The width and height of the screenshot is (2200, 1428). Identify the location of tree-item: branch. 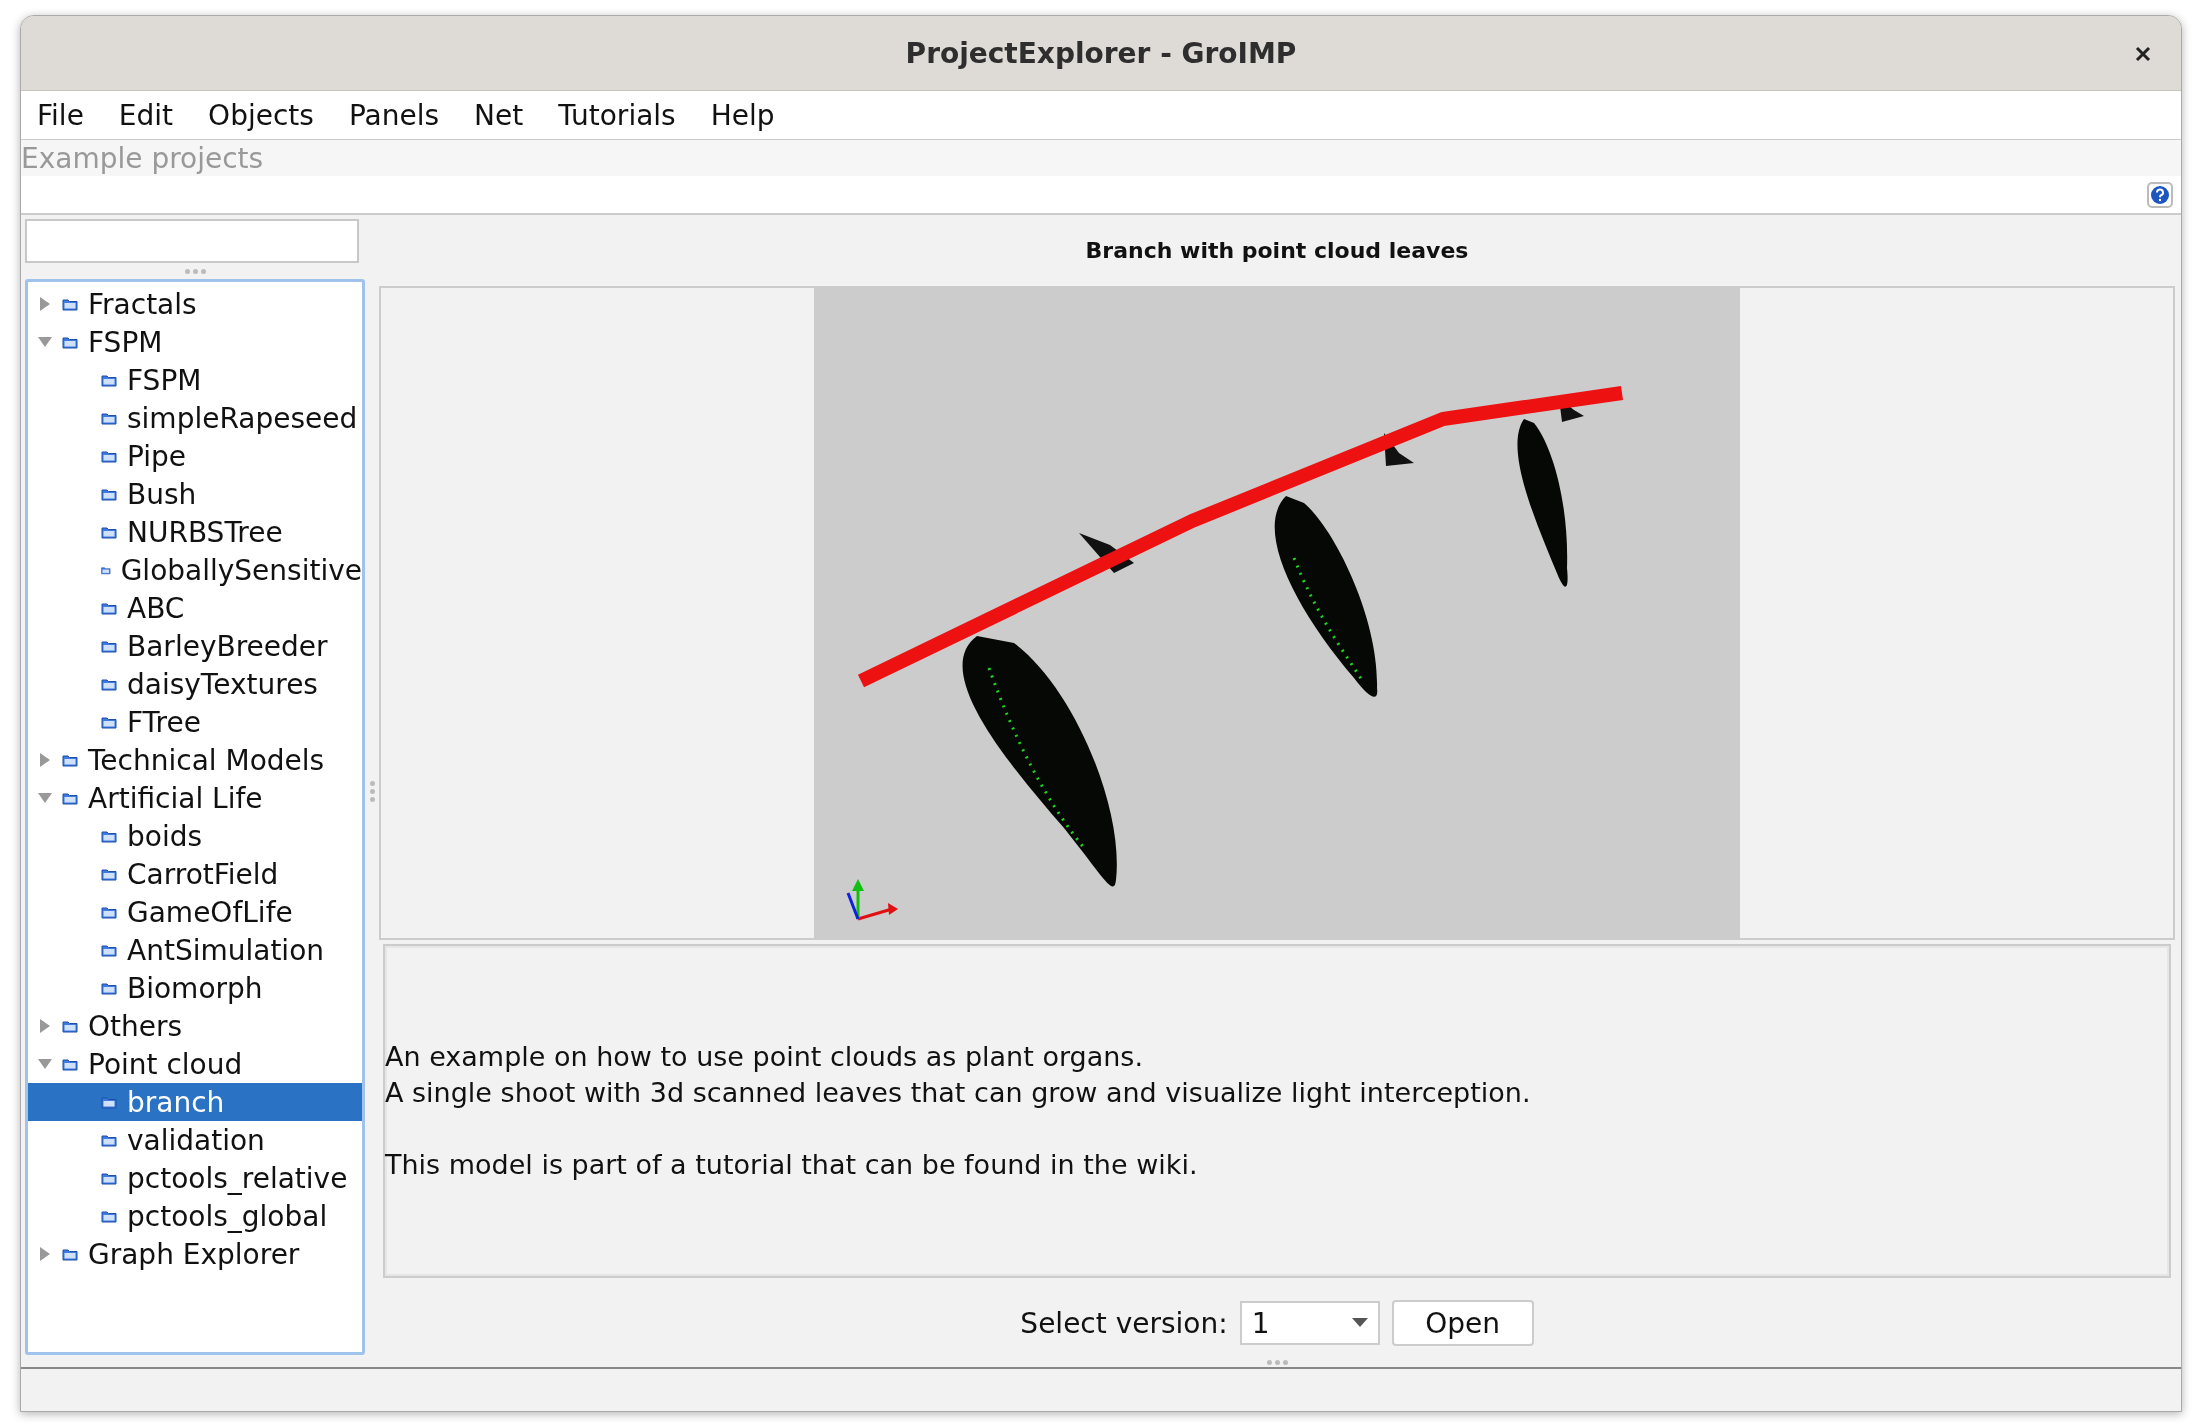
(195, 1102).